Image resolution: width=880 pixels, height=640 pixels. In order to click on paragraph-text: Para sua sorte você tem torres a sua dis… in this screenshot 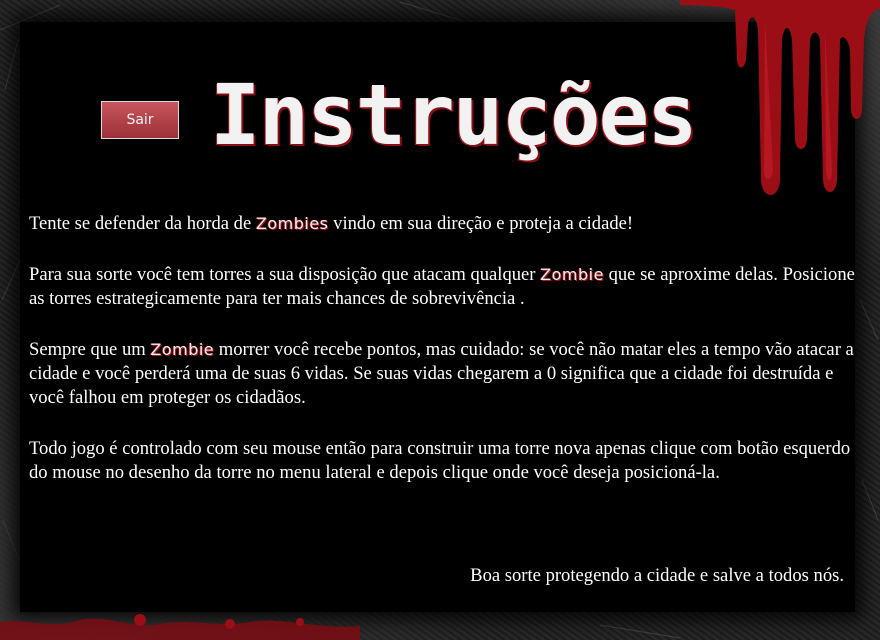, I will do `click(285, 274)`.